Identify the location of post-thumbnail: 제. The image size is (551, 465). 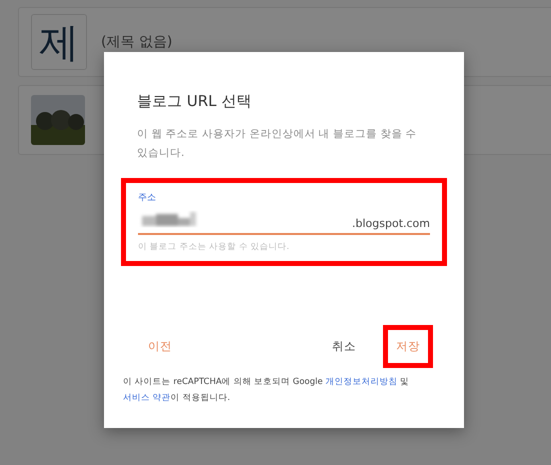
(59, 42).